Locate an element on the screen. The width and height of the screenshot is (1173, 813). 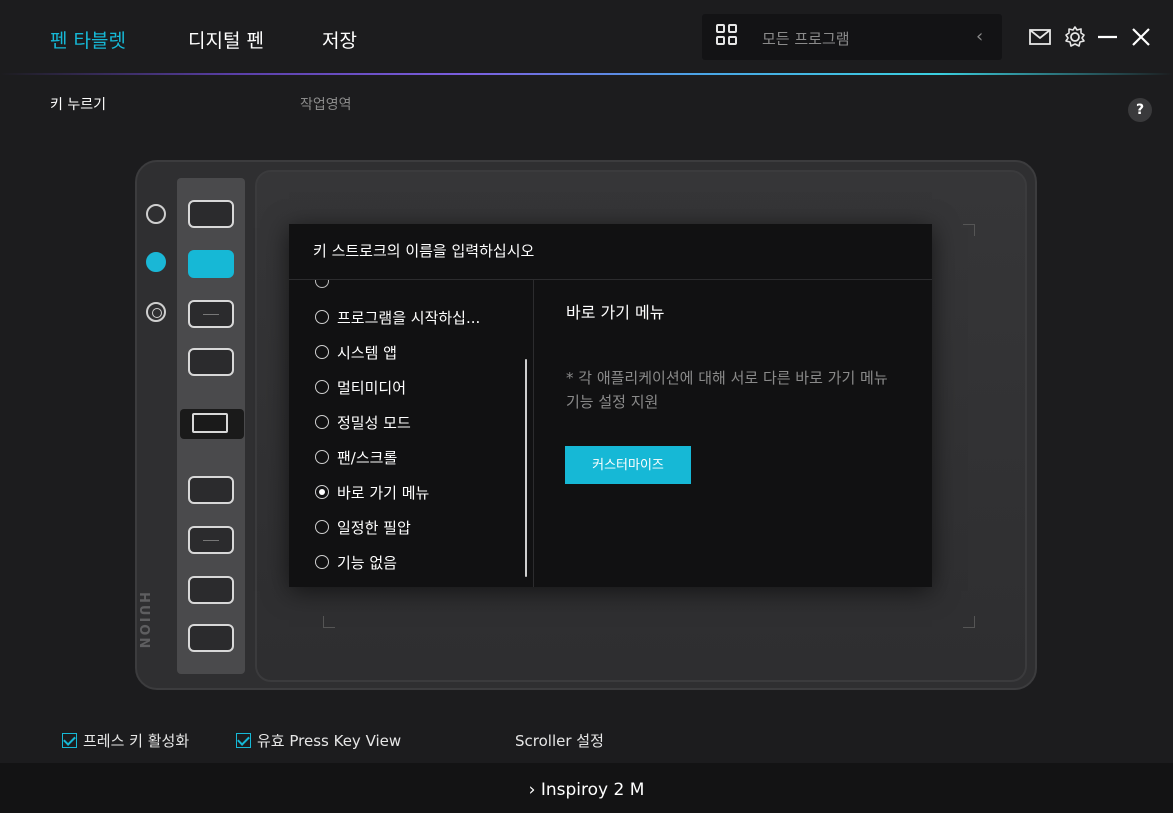
detail-note: * 각 애플리케이션에 대해 서로 다른 바로 가기 메뉴 기능 설정 지원 is located at coordinates (727, 390).